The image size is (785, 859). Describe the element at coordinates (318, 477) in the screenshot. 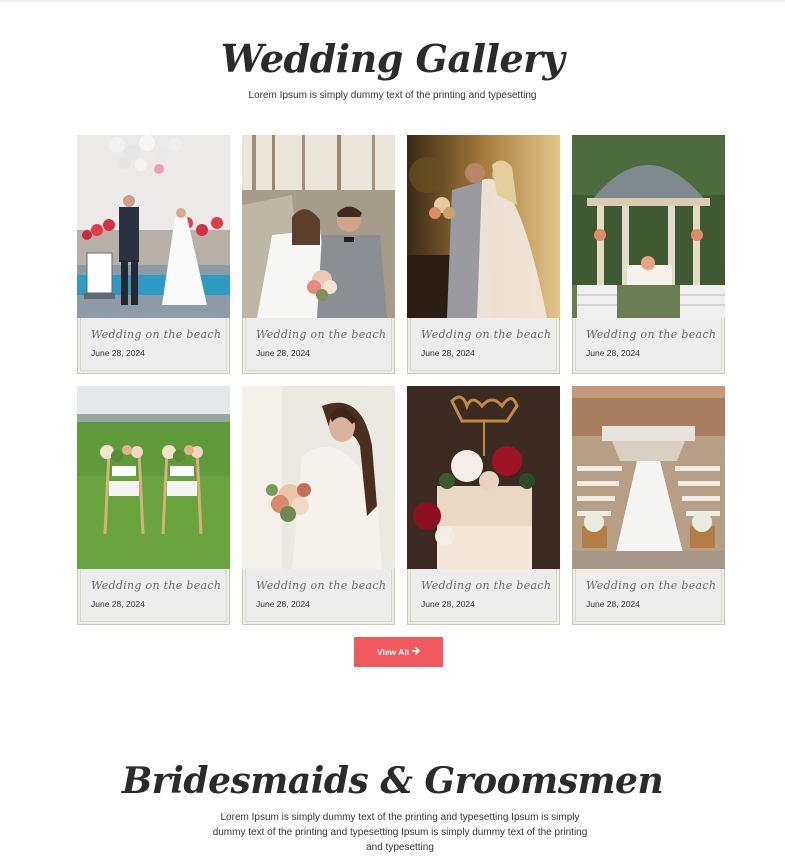

I see `gallery-photo-bride-bouquet` at that location.